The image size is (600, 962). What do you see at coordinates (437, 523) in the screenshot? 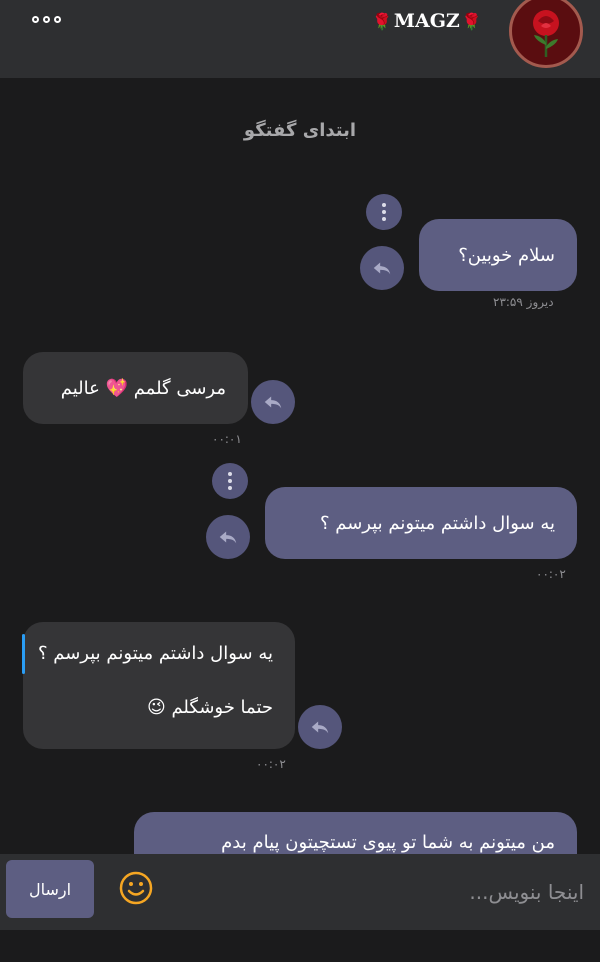
I see `message-text: یه سوال داشتم میتونم بپرسم ؟` at bounding box center [437, 523].